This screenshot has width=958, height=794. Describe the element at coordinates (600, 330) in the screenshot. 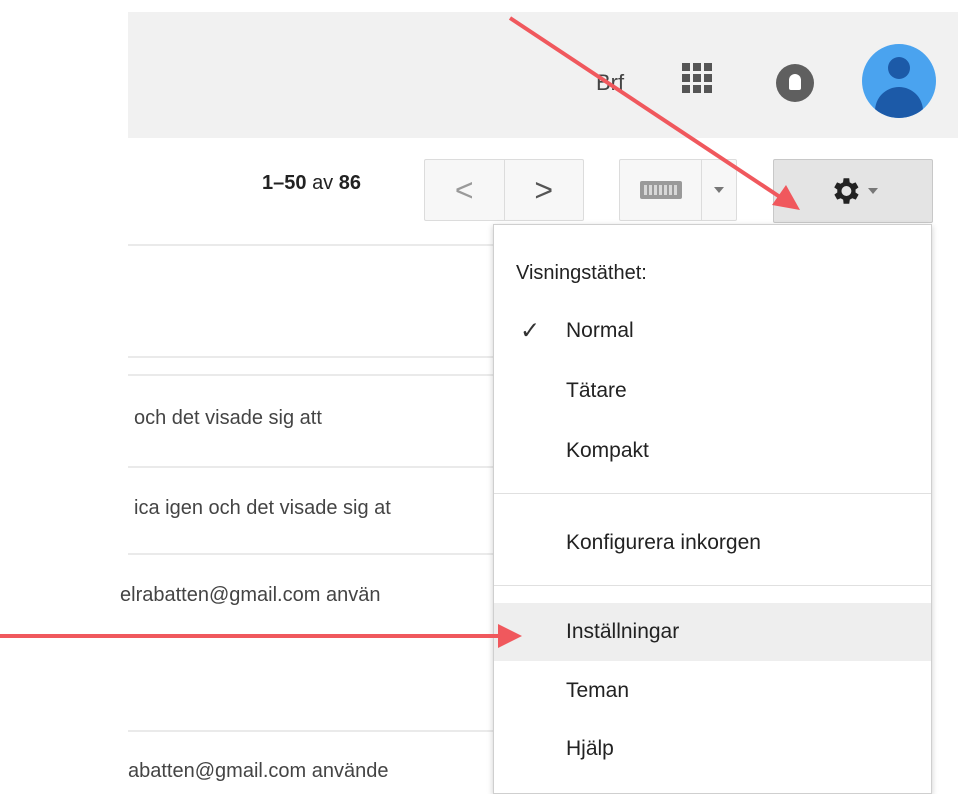

I see `menu-item-label: Normal` at that location.